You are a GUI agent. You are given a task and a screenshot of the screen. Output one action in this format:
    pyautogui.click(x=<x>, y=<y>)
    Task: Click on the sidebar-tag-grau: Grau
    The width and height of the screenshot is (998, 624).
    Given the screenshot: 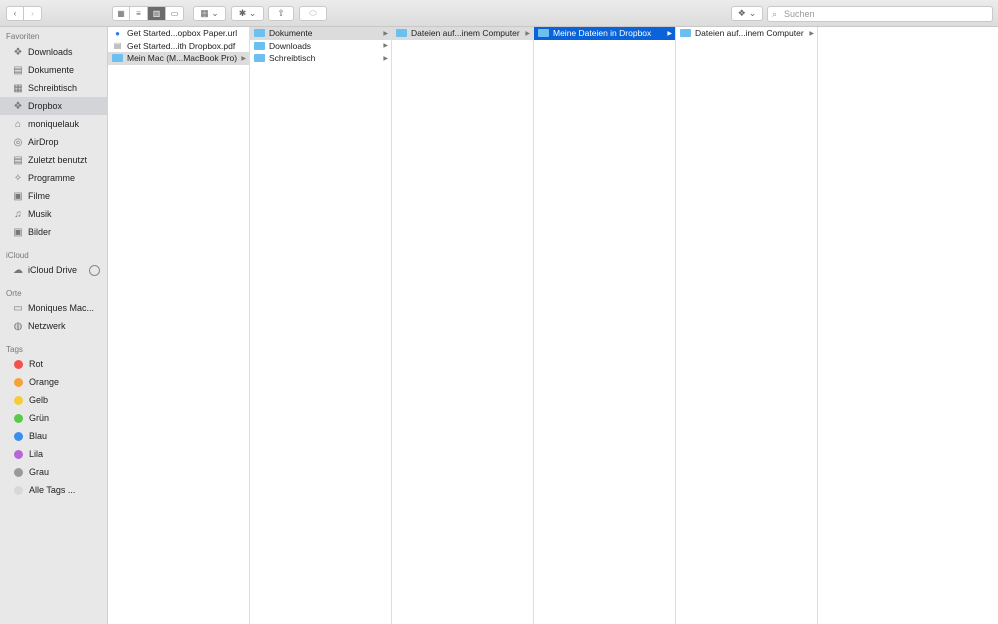 What is the action you would take?
    pyautogui.click(x=54, y=472)
    